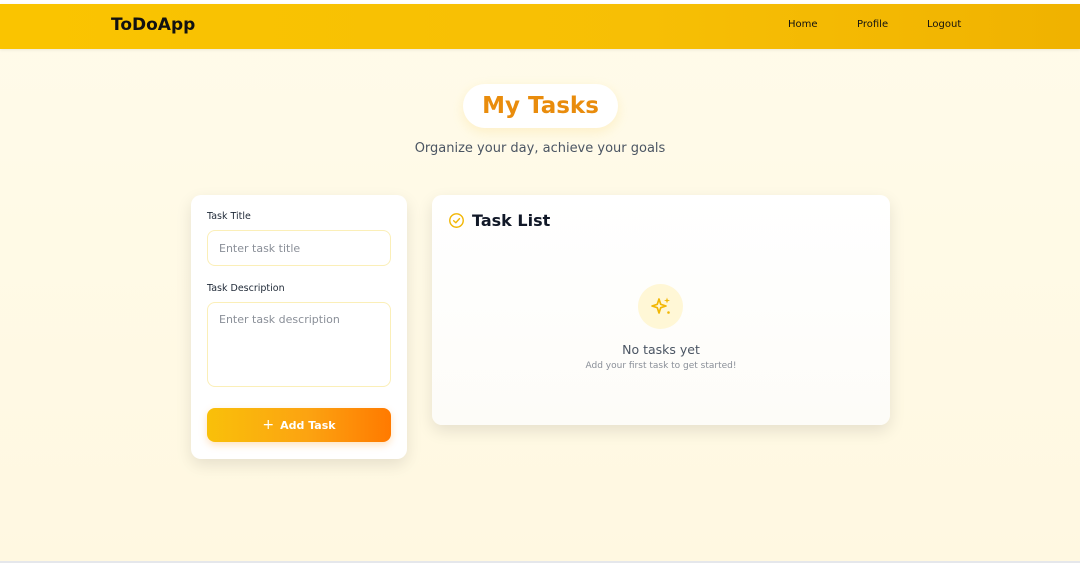 The width and height of the screenshot is (1080, 563). What do you see at coordinates (229, 216) in the screenshot?
I see `task-title-label: Task Title` at bounding box center [229, 216].